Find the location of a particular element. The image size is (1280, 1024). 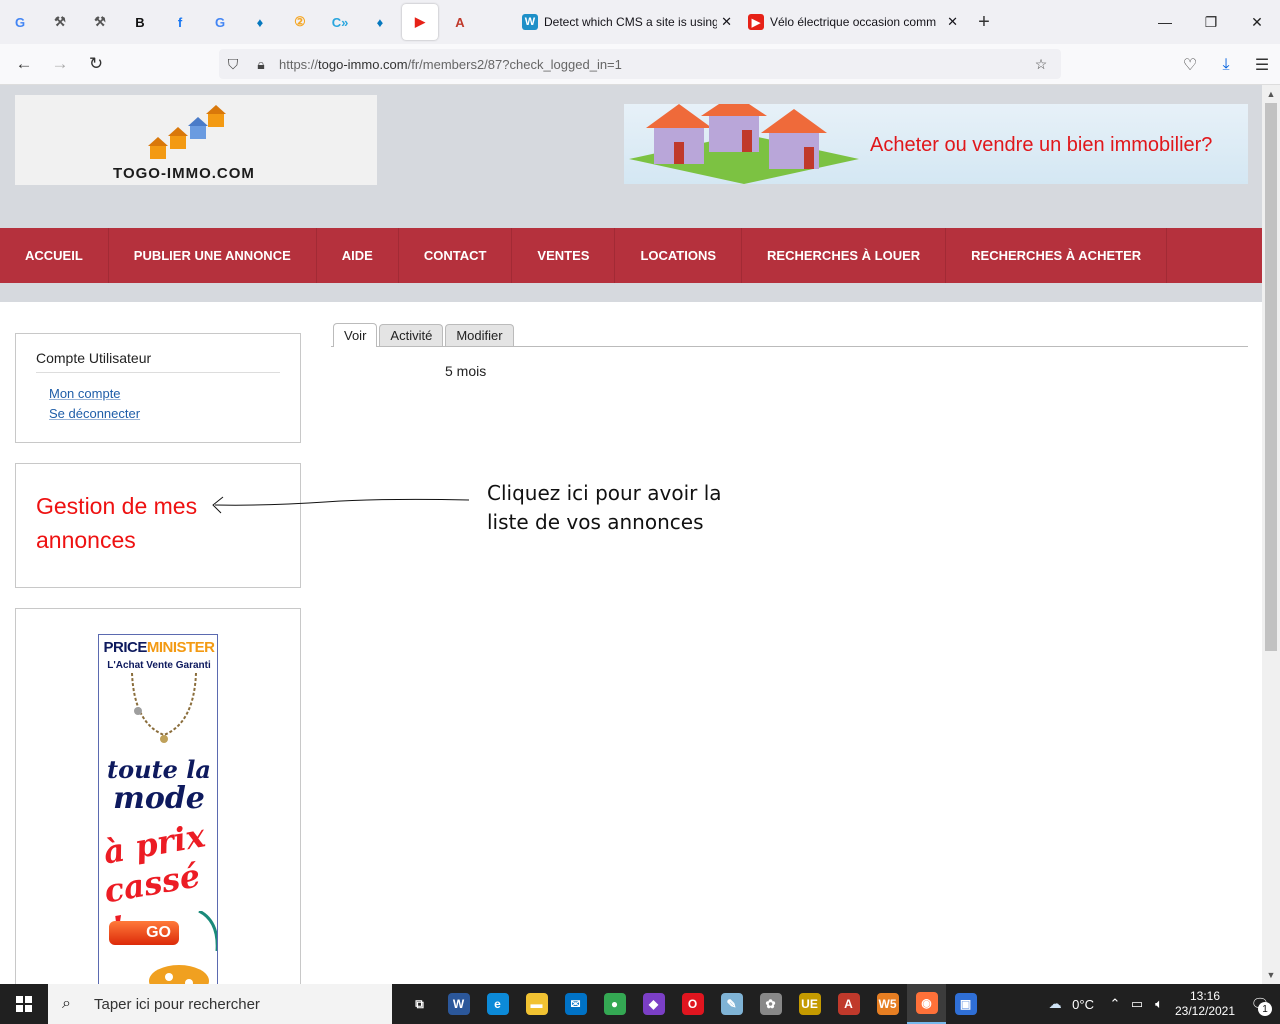

tracking-shield-icon: ⛉ is located at coordinates (233, 64).